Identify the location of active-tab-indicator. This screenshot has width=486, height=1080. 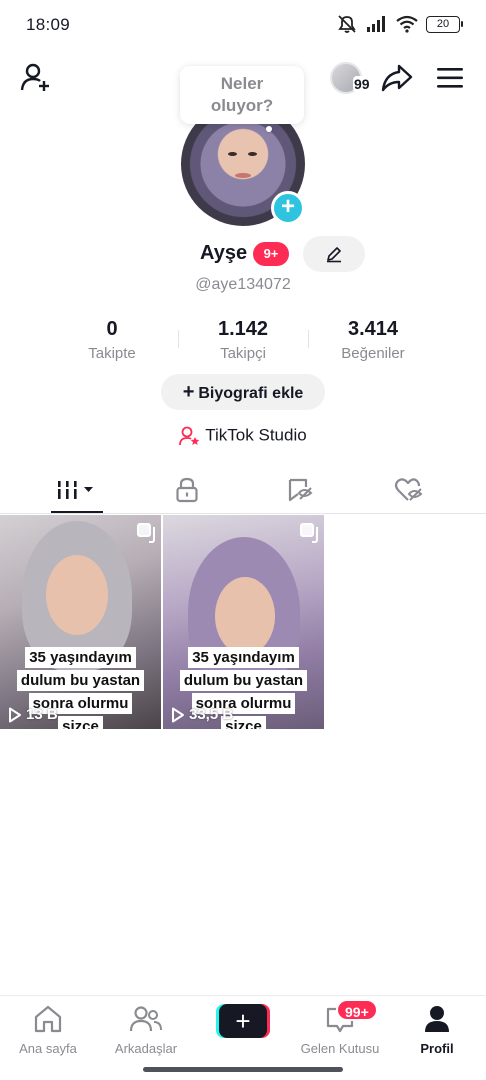
(77, 512).